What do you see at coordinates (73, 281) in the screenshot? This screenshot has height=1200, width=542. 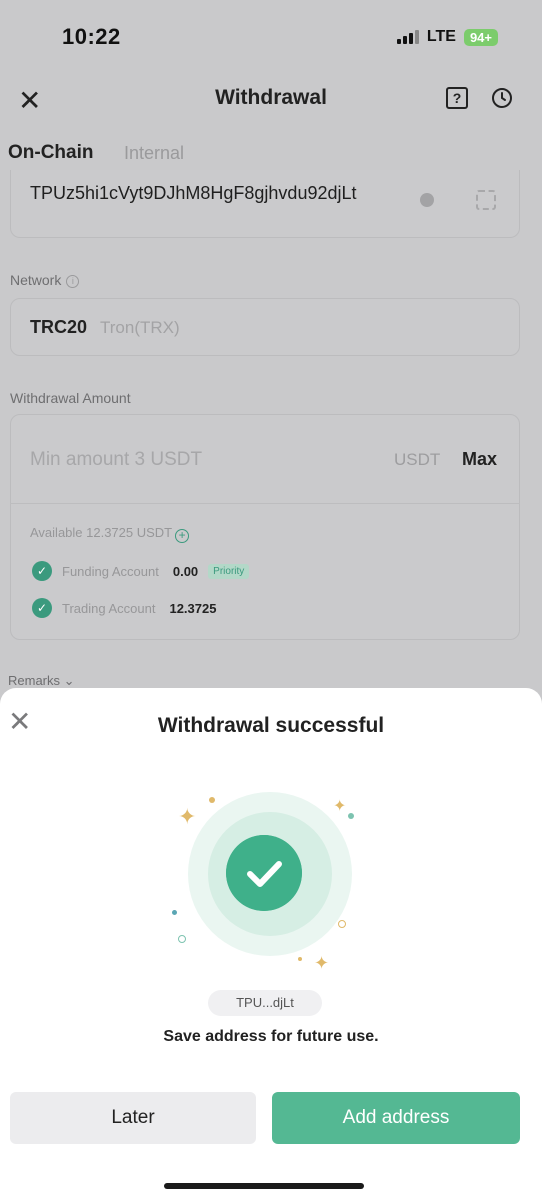 I see `info-icon: i` at bounding box center [73, 281].